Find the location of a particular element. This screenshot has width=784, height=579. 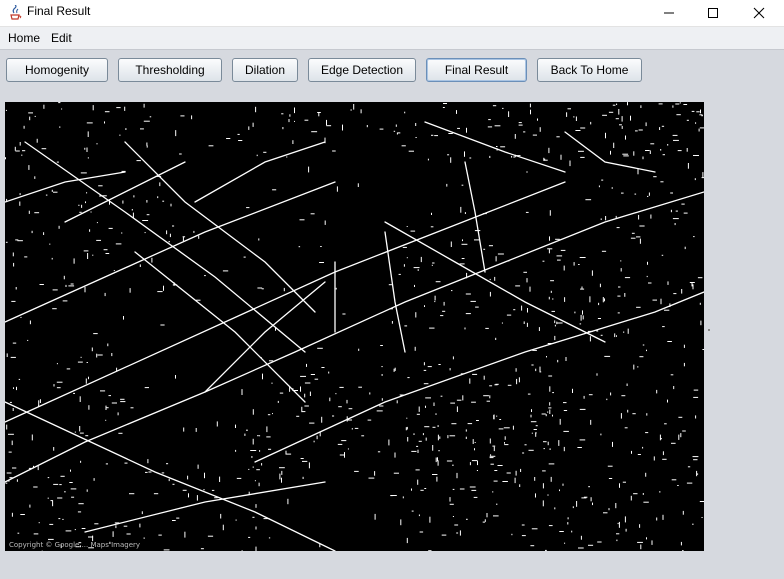

menu-edit: Edit is located at coordinates (61, 38).